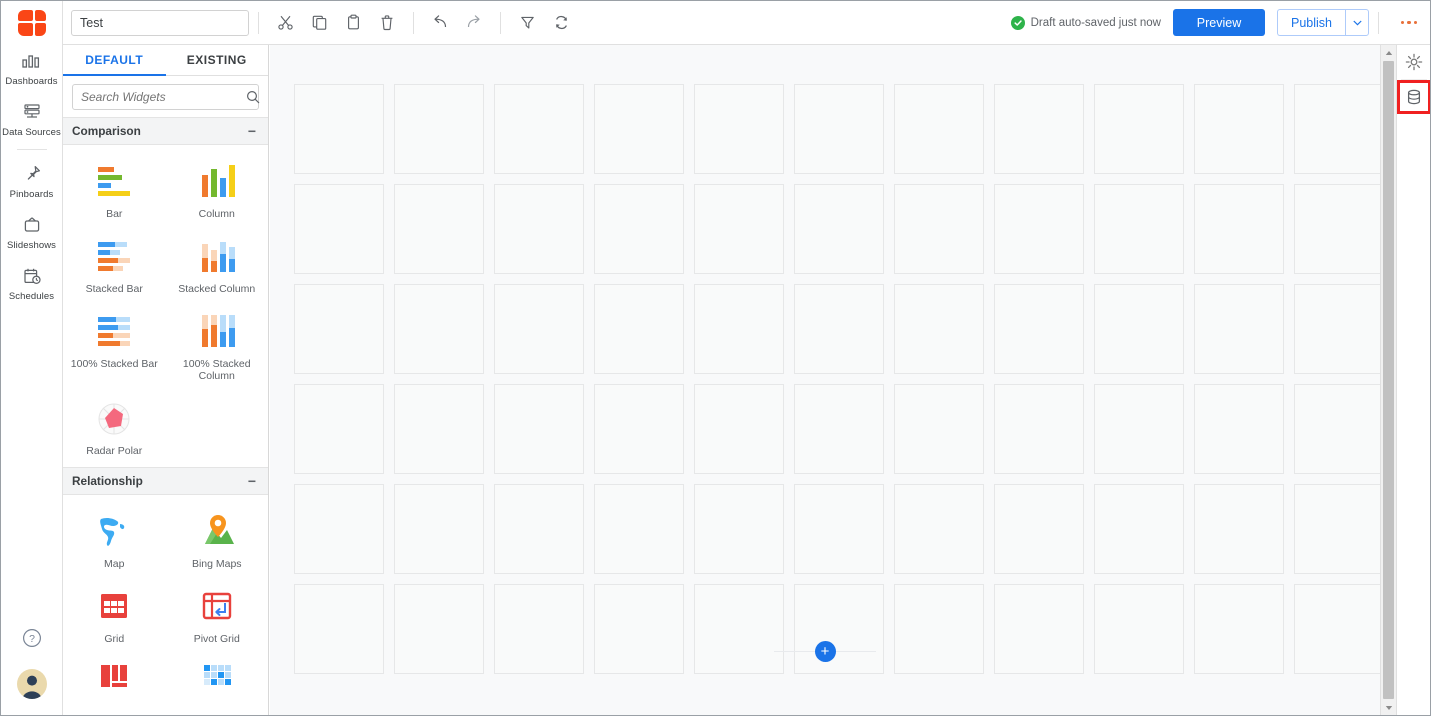 Image resolution: width=1431 pixels, height=716 pixels. Describe the element at coordinates (319, 23) in the screenshot. I see `copy-button` at that location.